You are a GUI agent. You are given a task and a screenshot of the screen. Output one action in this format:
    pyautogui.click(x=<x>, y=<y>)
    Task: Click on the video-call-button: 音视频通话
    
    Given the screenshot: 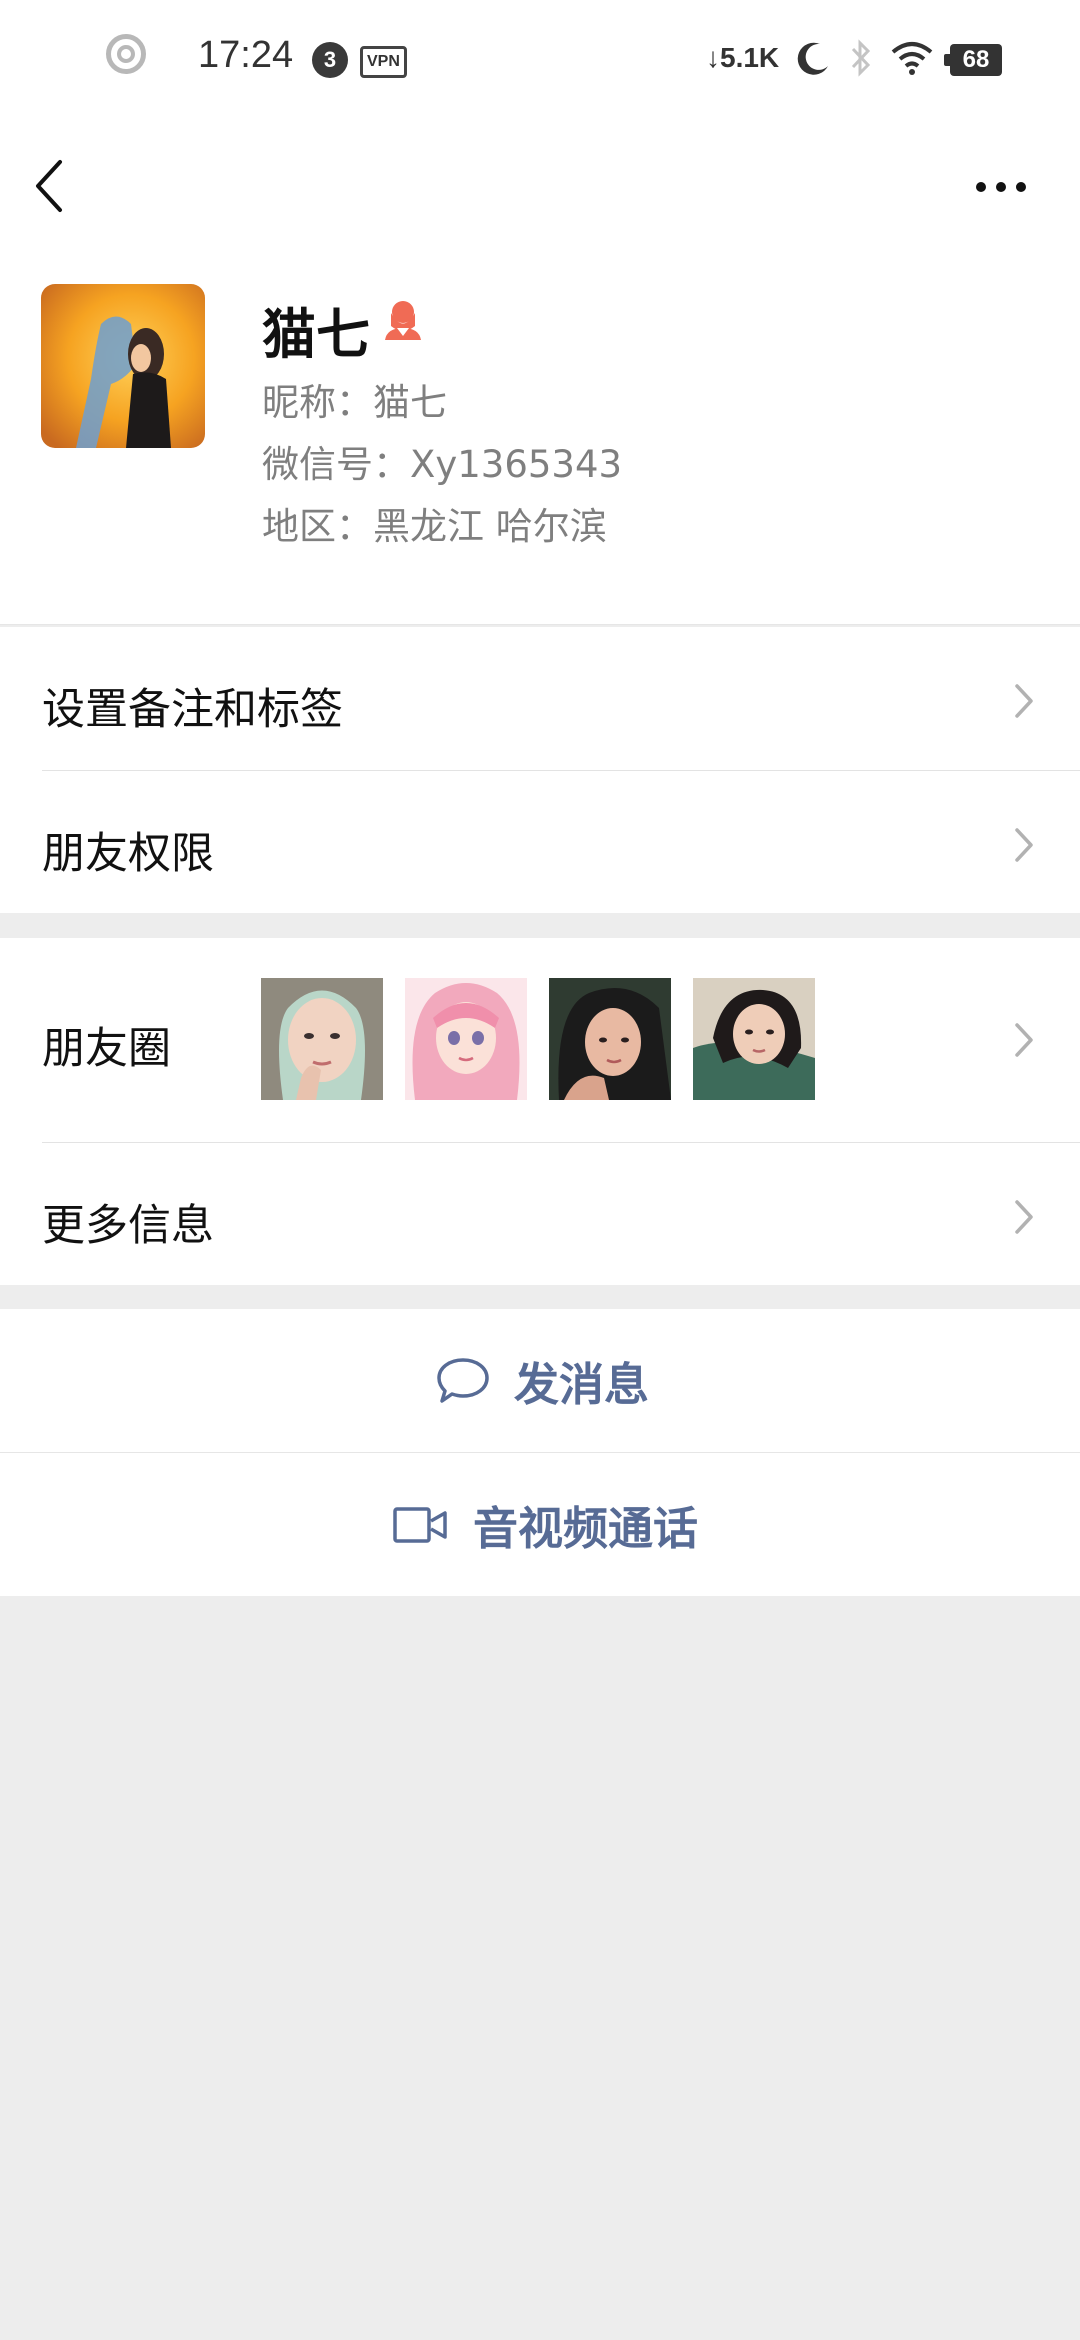 What is the action you would take?
    pyautogui.click(x=540, y=1524)
    